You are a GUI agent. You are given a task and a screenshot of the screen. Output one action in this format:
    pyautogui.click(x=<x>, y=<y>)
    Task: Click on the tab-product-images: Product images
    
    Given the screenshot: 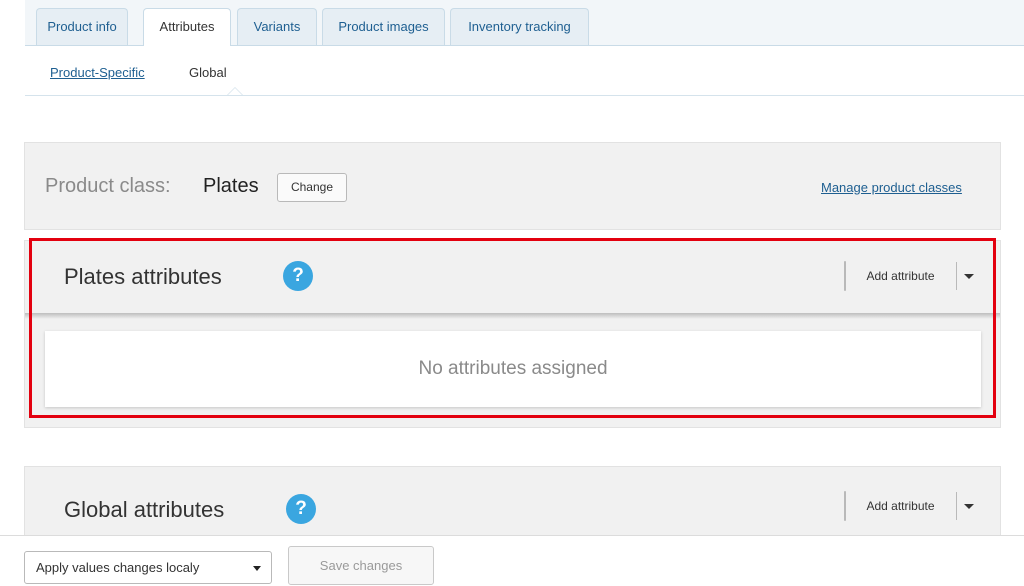 What is the action you would take?
    pyautogui.click(x=383, y=26)
    